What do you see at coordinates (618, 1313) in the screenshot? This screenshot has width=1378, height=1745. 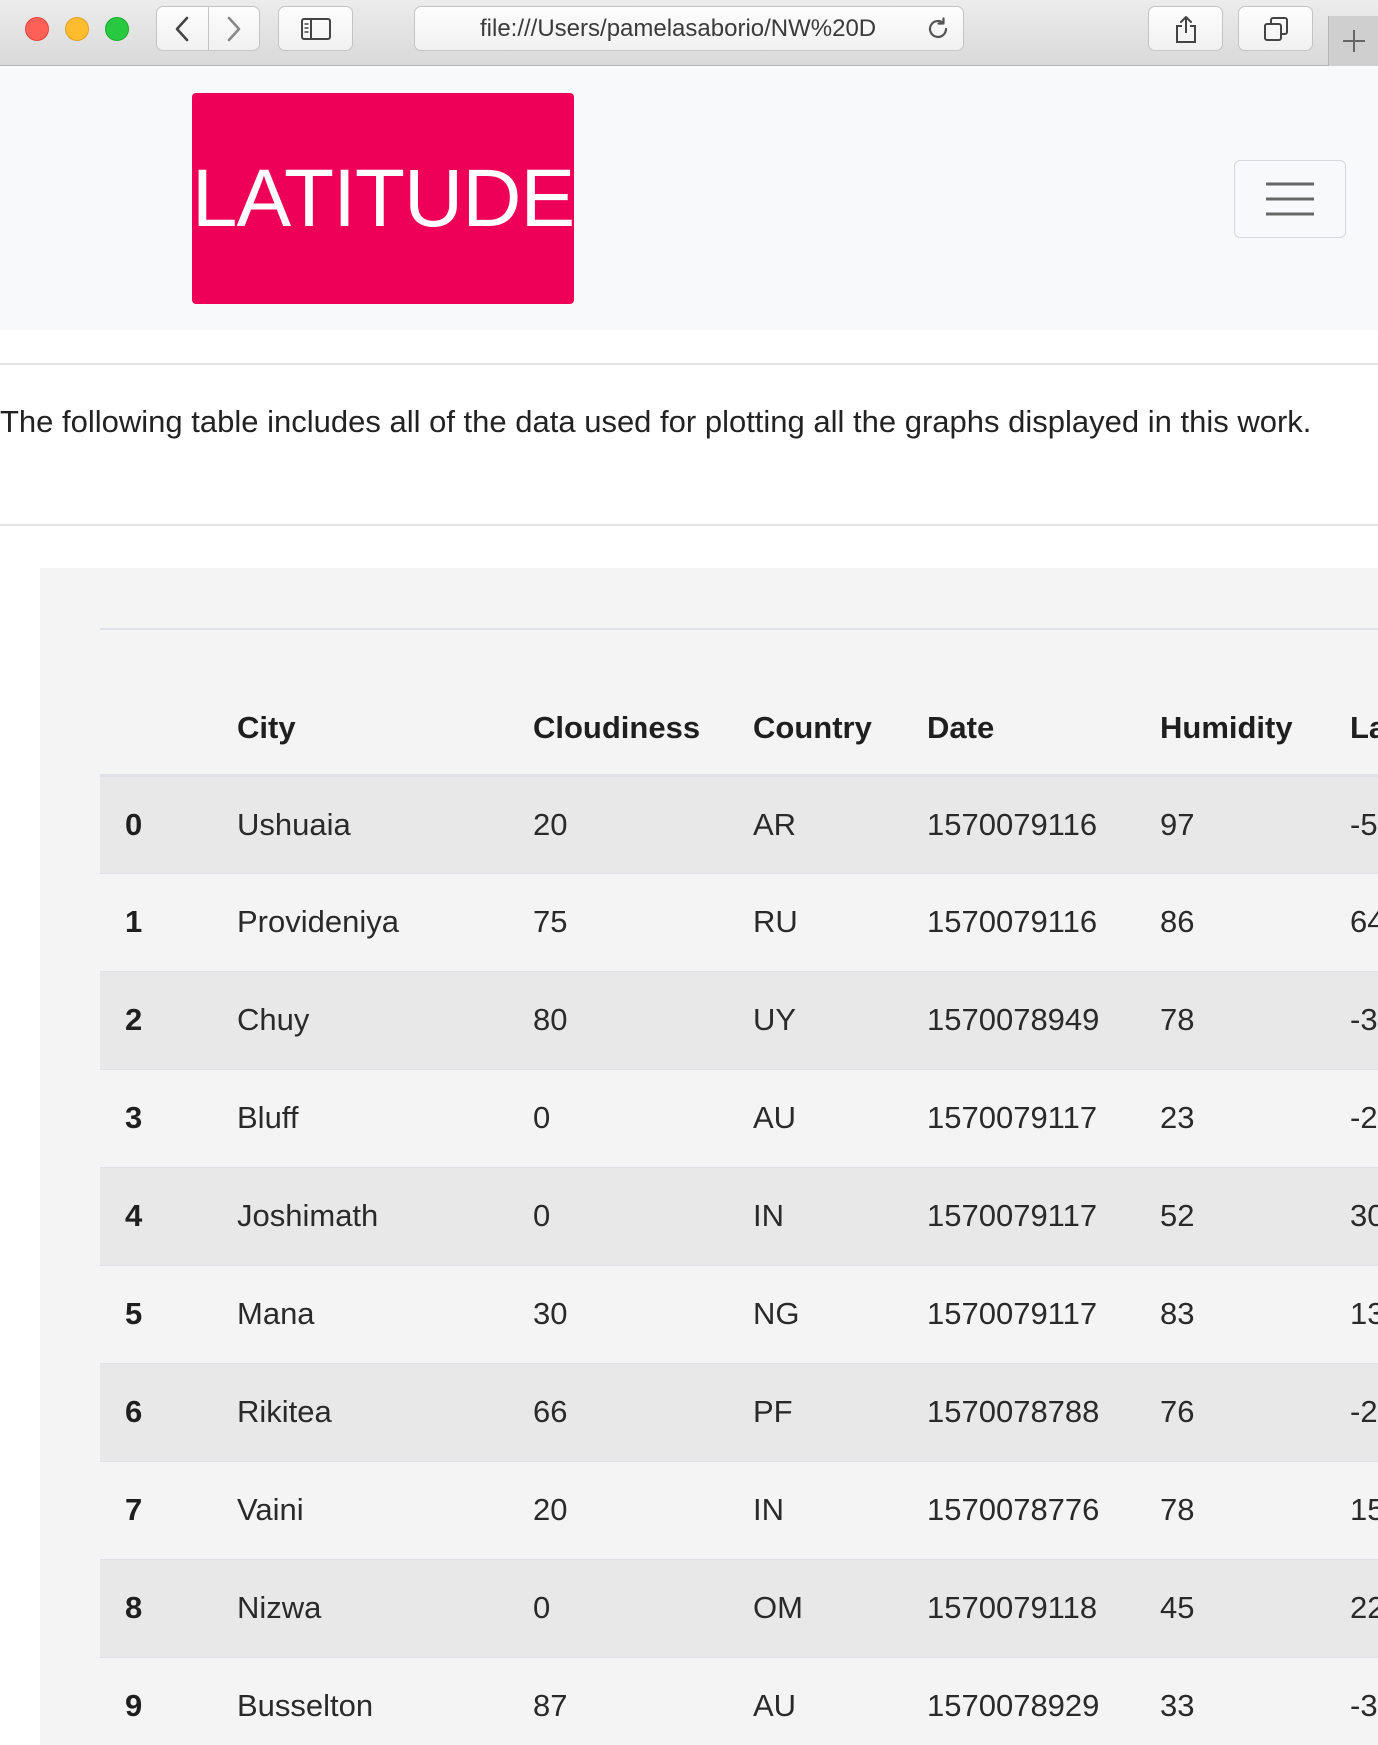 I see `cell-cloudiness: 30` at bounding box center [618, 1313].